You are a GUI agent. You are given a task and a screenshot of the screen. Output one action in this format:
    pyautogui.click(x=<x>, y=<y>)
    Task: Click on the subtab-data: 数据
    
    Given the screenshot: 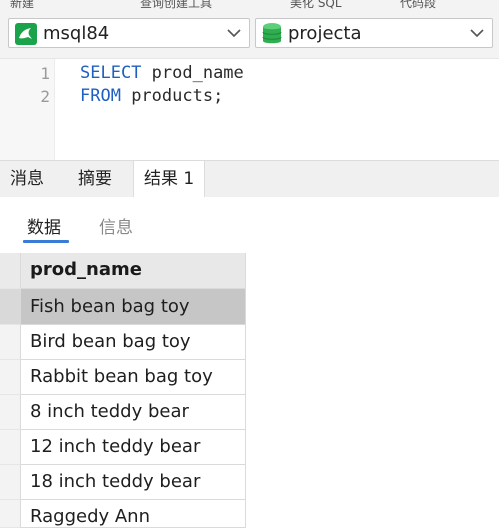 What is the action you would take?
    pyautogui.click(x=44, y=225)
    